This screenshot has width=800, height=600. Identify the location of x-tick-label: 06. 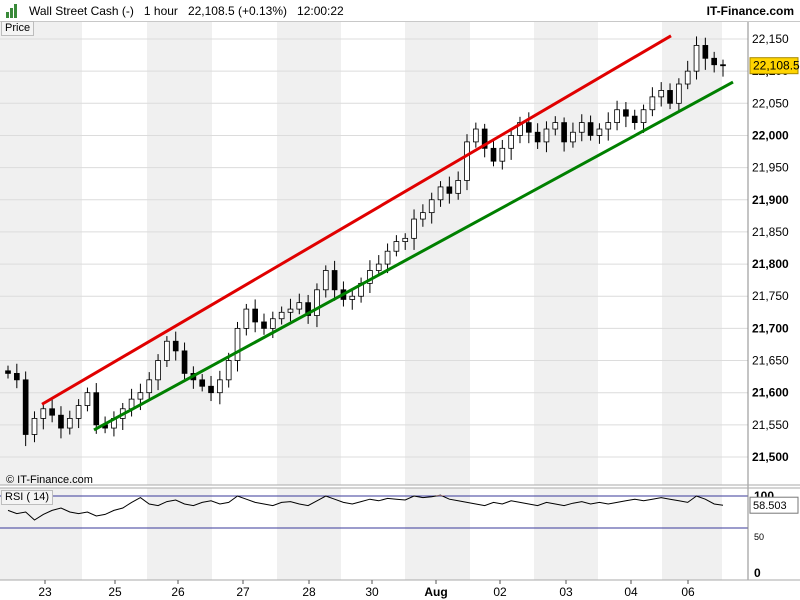
(688, 592).